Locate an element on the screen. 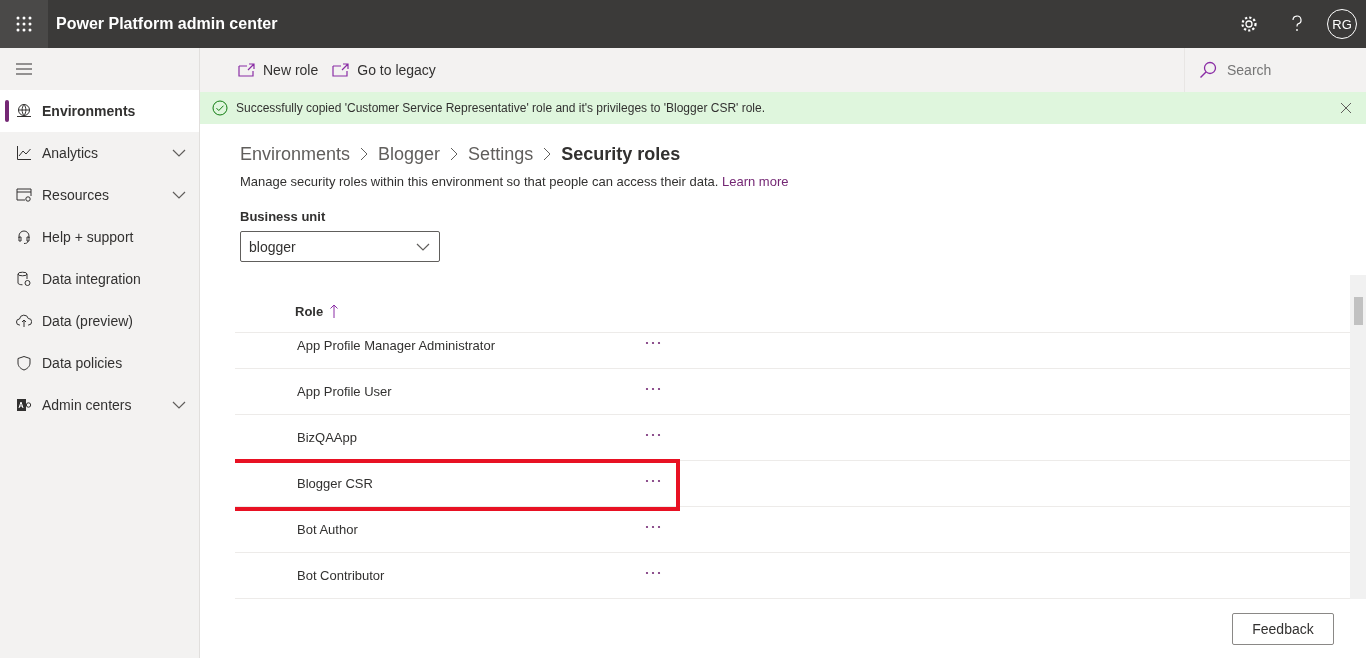 This screenshot has width=1366, height=658. description-text: Manage security roles within this environment so that people can access their data. Learn more is located at coordinates (515, 181).